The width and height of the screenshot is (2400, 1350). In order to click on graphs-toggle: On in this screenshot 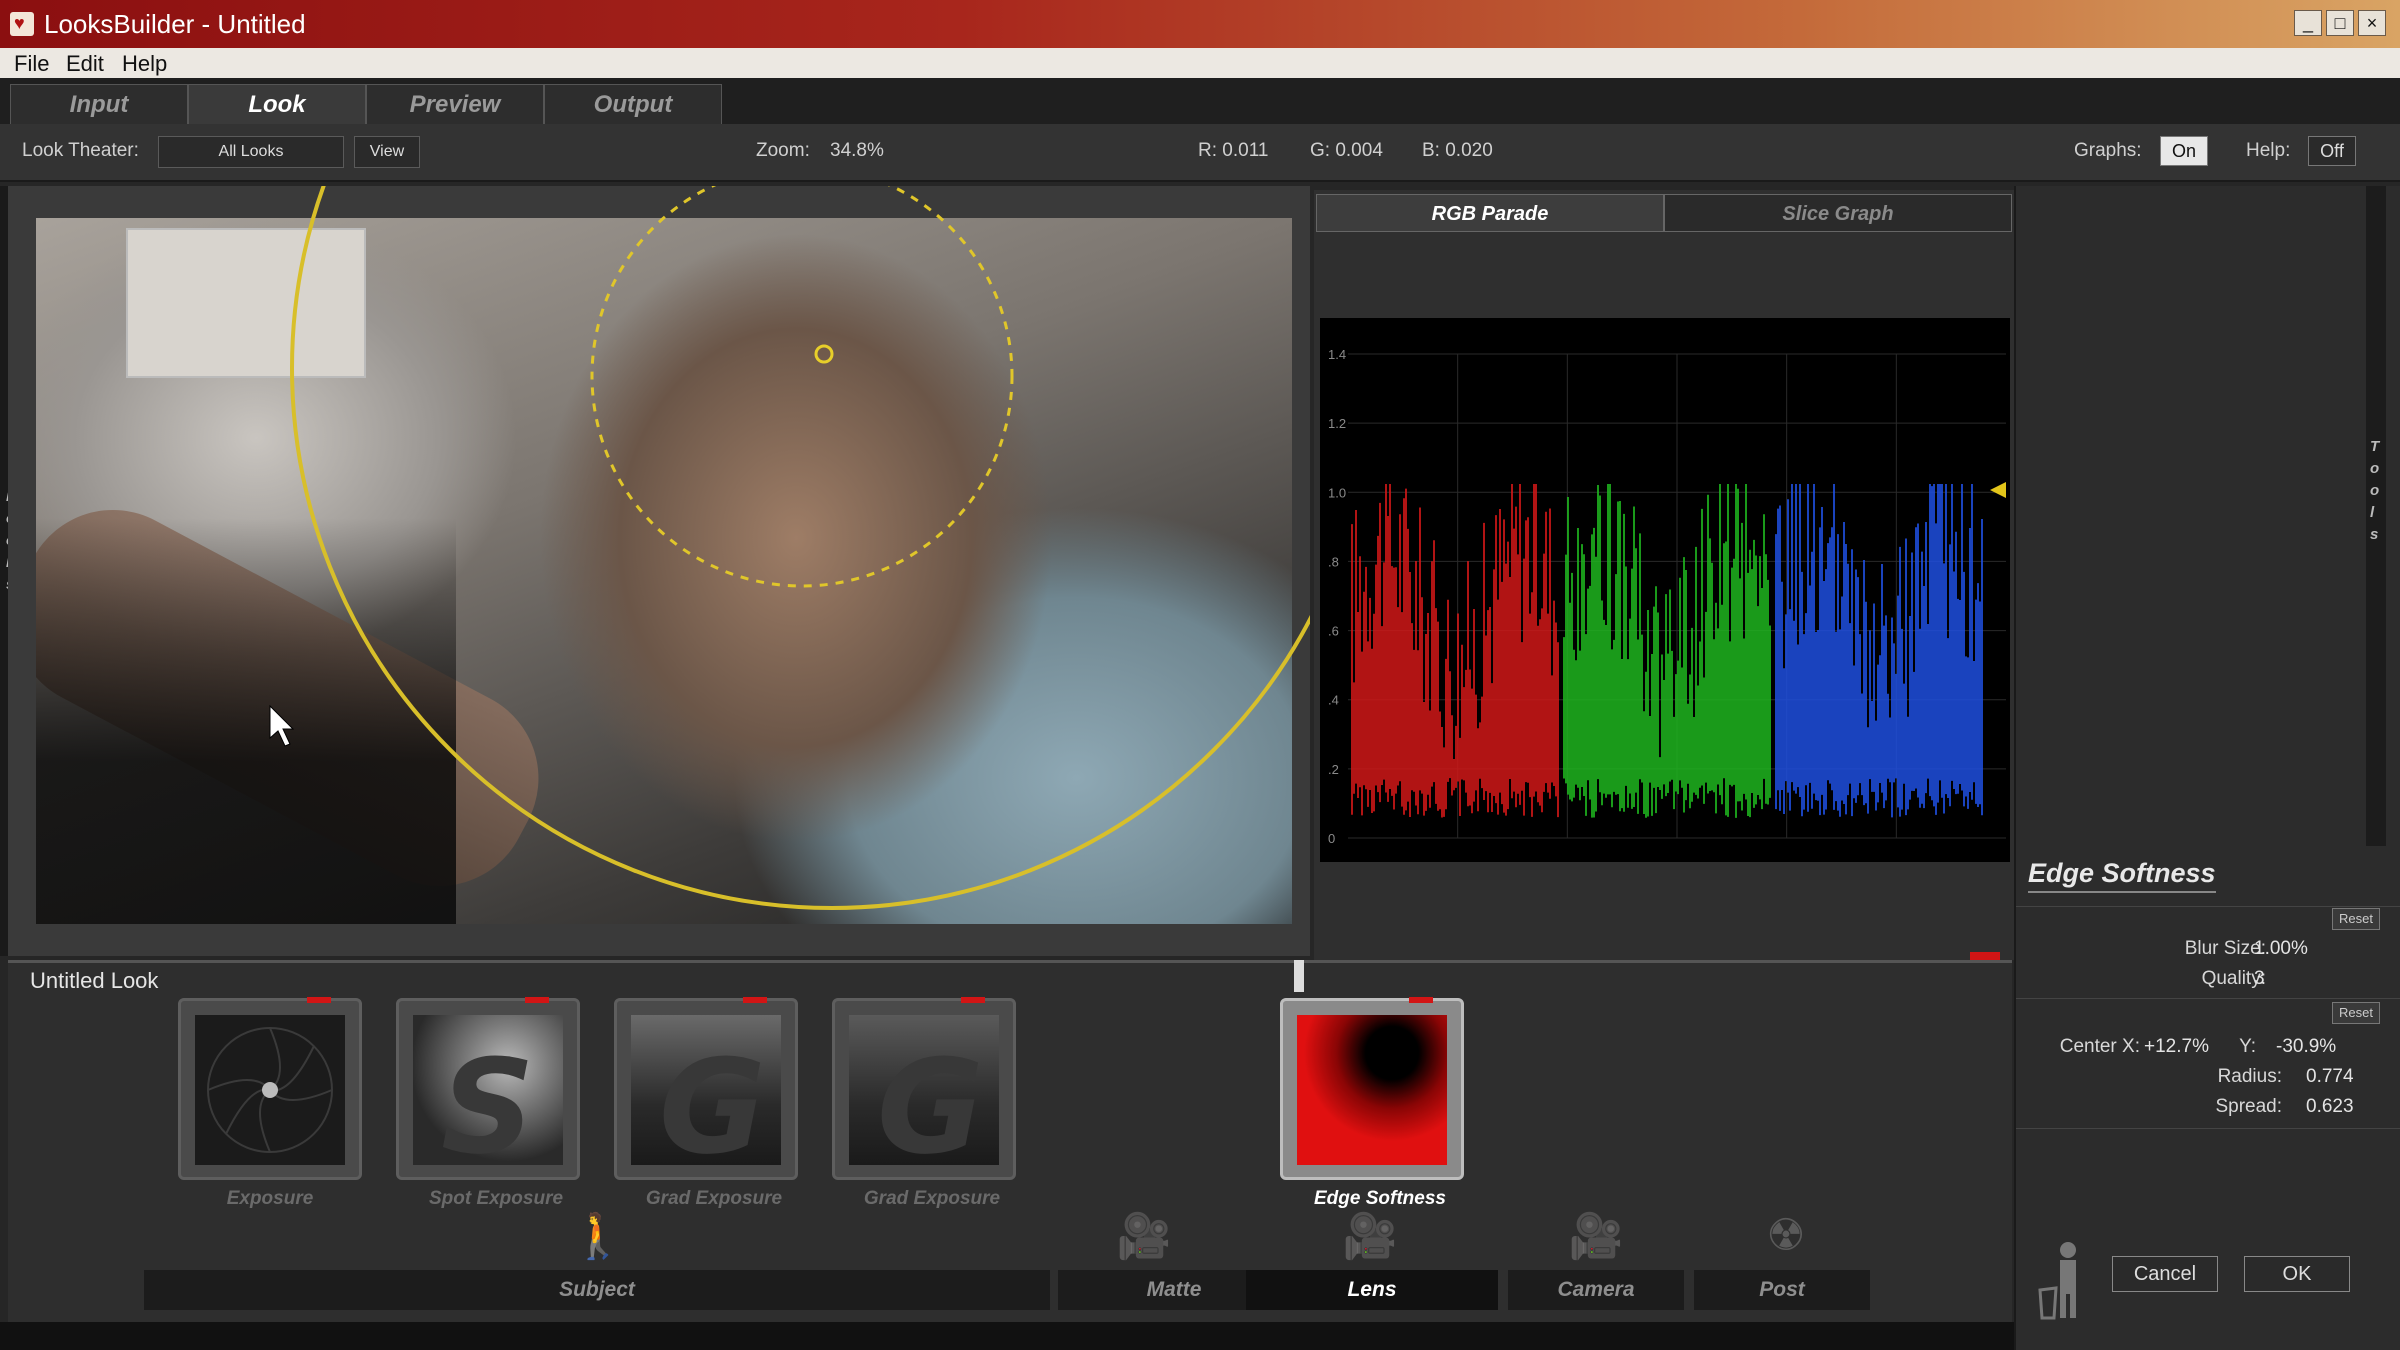, I will do `click(2184, 151)`.